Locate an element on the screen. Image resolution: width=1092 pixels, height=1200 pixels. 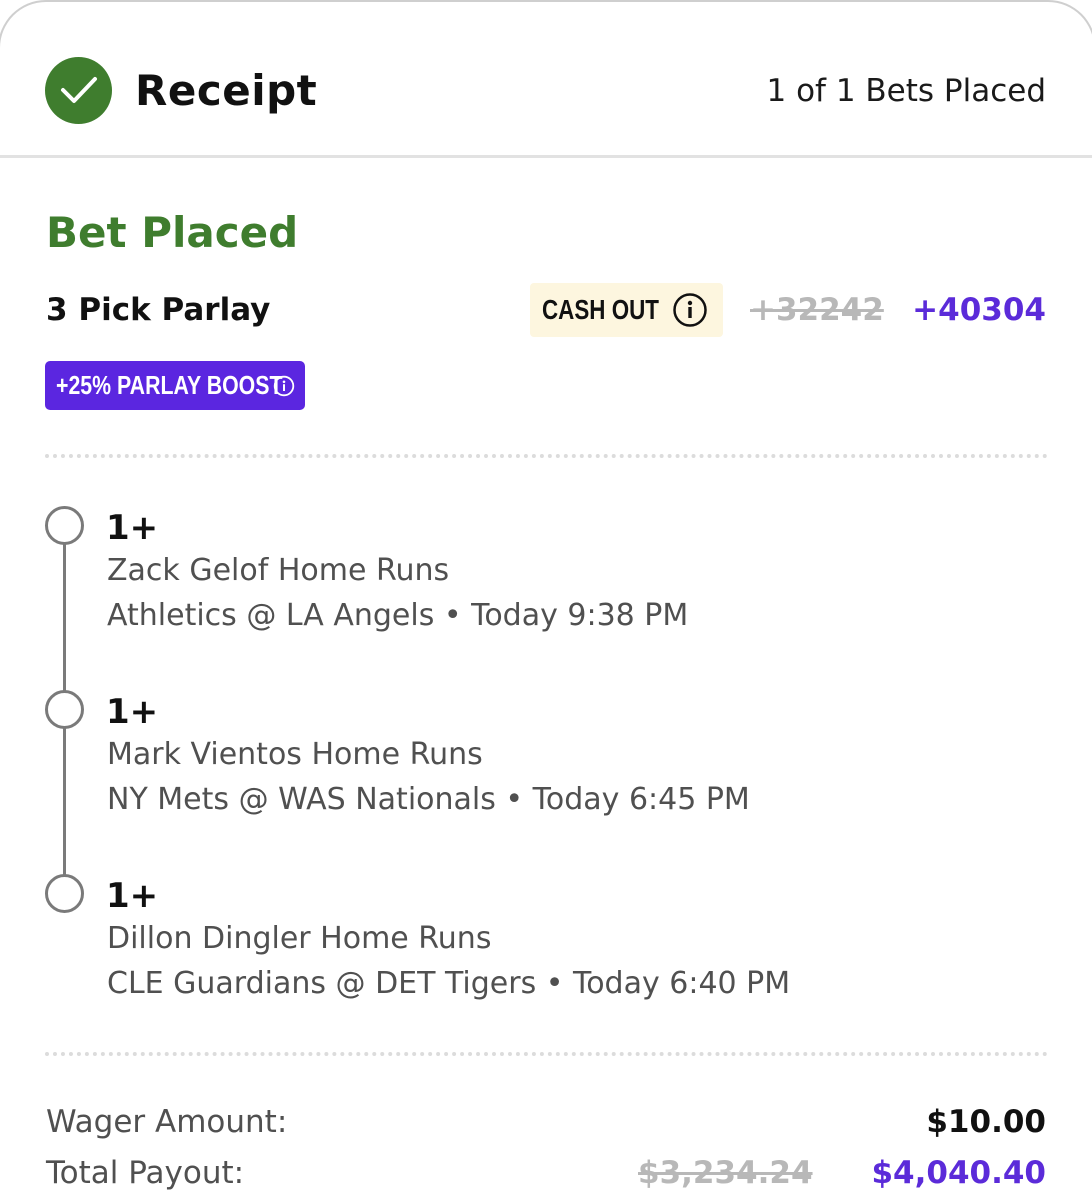
leg-game-info: NY Mets @ WAS Nationals • Today 6:45 PM is located at coordinates (428, 799).